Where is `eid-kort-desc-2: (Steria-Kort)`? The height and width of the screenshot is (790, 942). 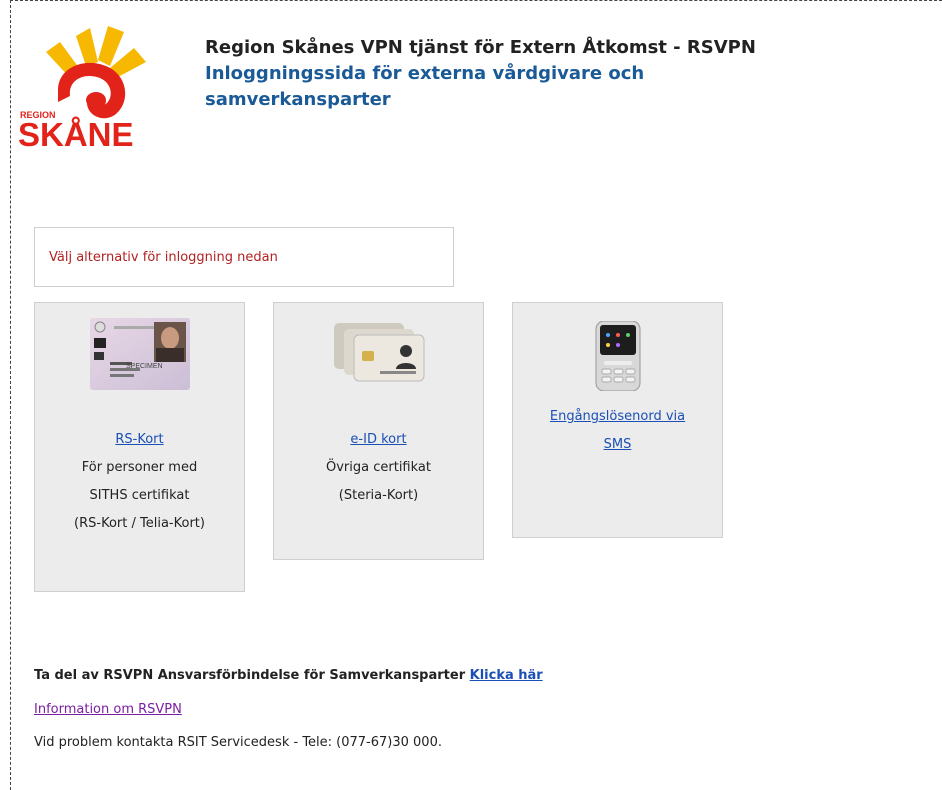 eid-kort-desc-2: (Steria-Kort) is located at coordinates (378, 495).